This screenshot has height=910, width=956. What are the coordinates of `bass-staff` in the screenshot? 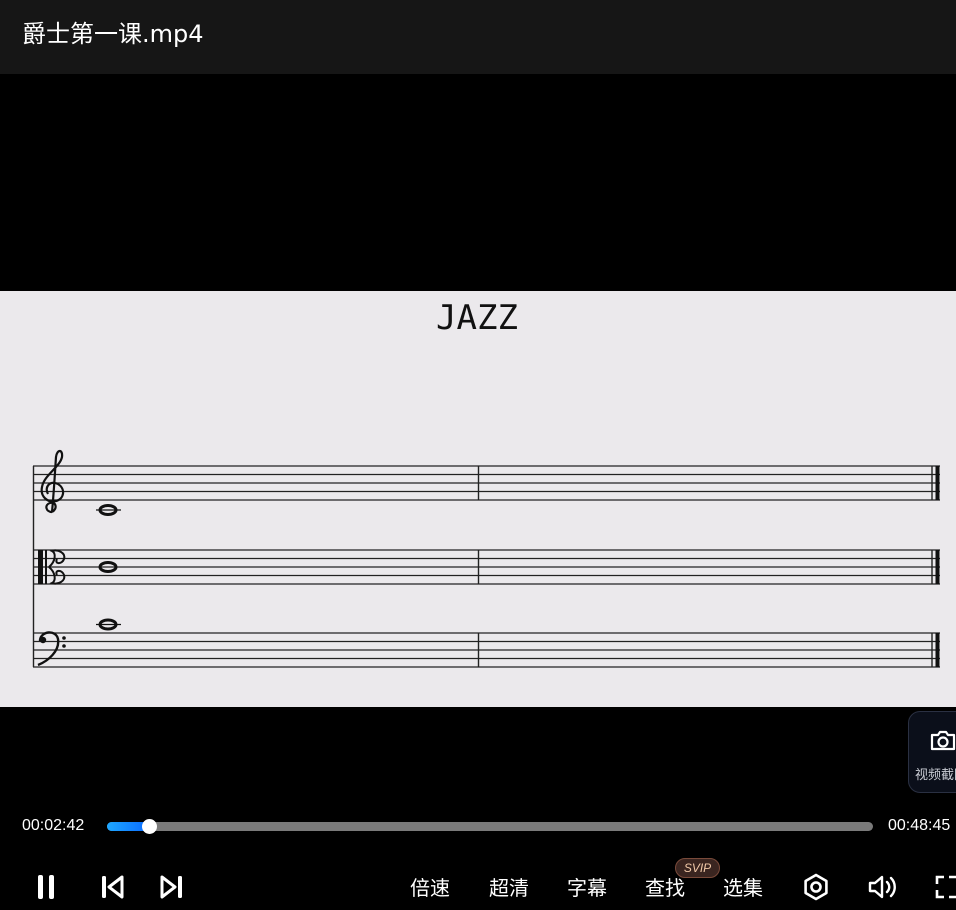 It's located at (486, 650).